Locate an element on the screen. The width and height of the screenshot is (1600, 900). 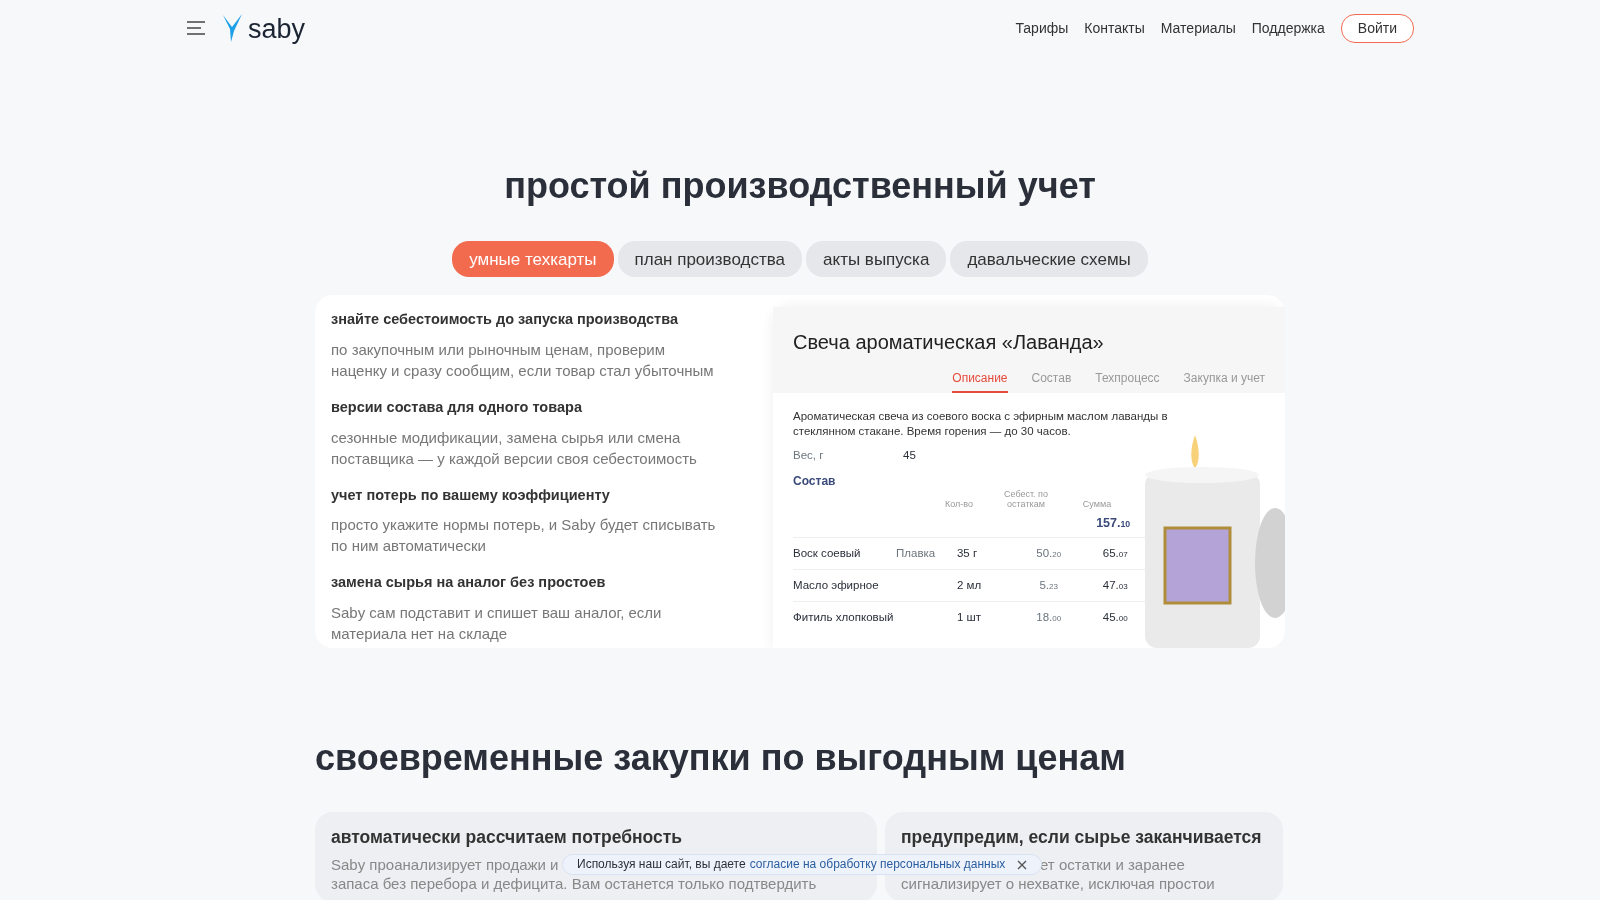
section-title: своевременные закупки по выгодным ценам is located at coordinates (721, 757).